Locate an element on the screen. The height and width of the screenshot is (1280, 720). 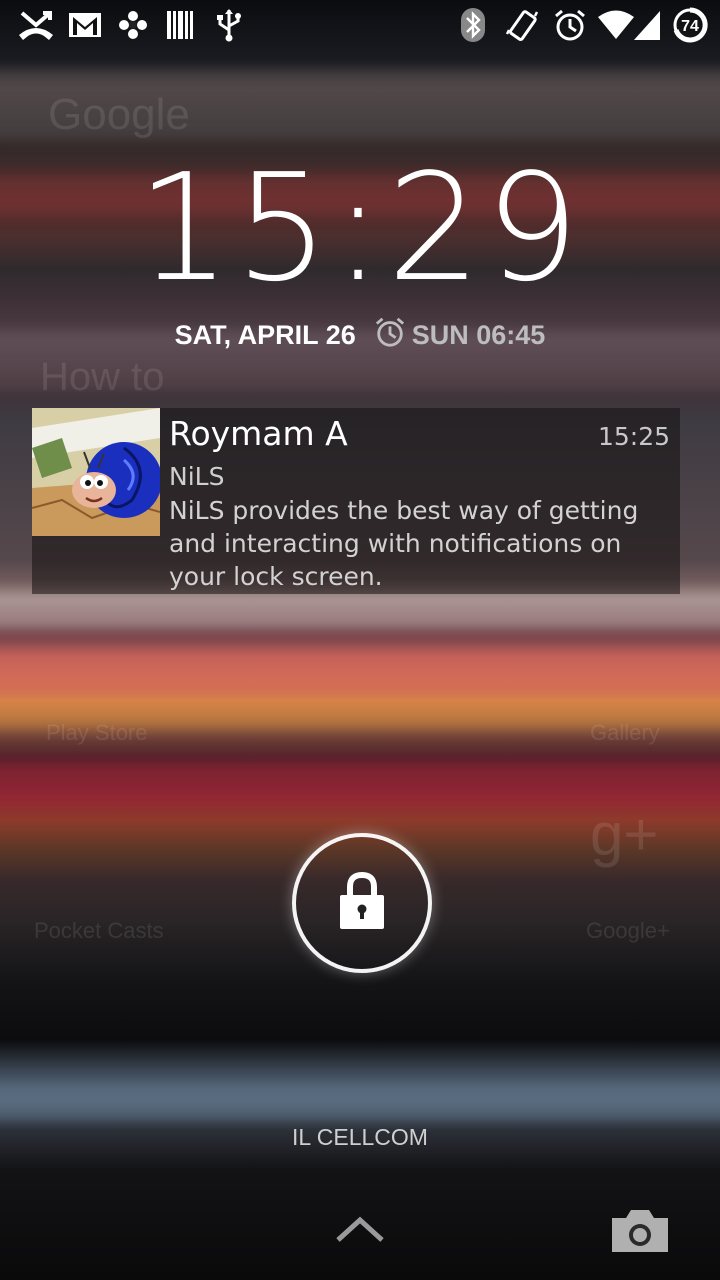
lockscreen-clock: 15:29 is located at coordinates (360, 228).